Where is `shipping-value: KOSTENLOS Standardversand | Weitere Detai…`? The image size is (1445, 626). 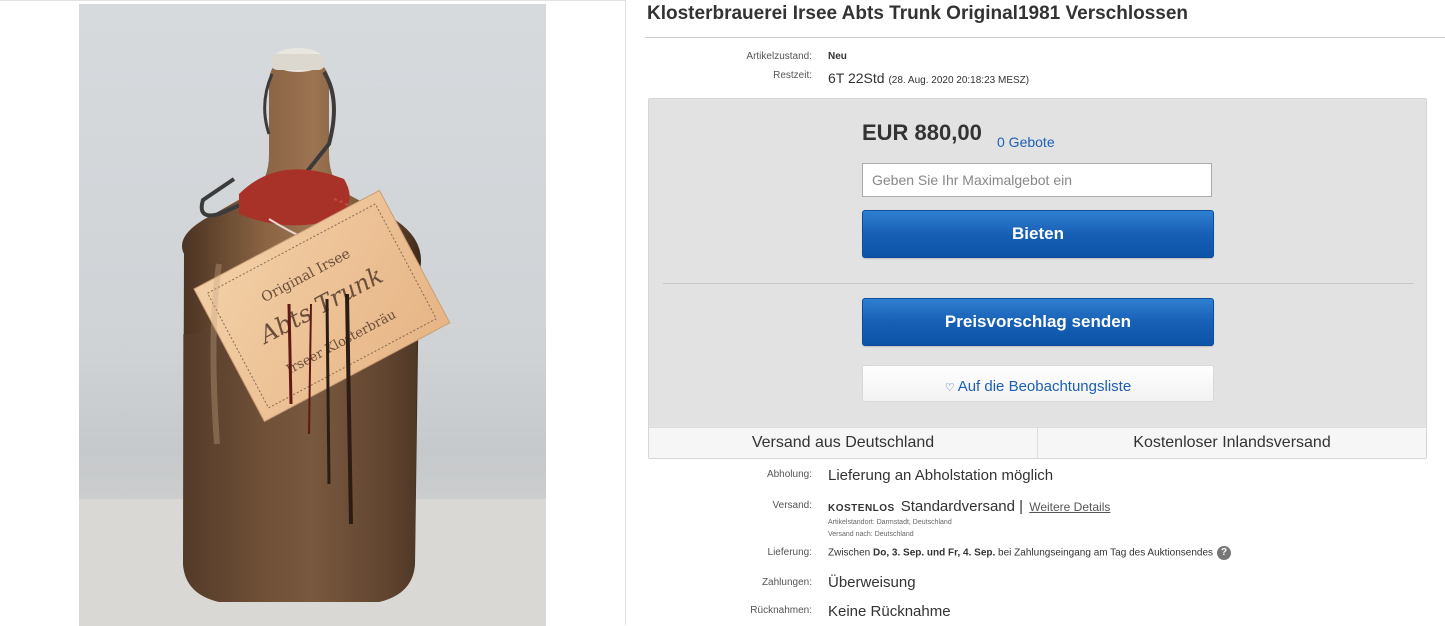 shipping-value: KOSTENLOS Standardversand | Weitere Detai… is located at coordinates (969, 506).